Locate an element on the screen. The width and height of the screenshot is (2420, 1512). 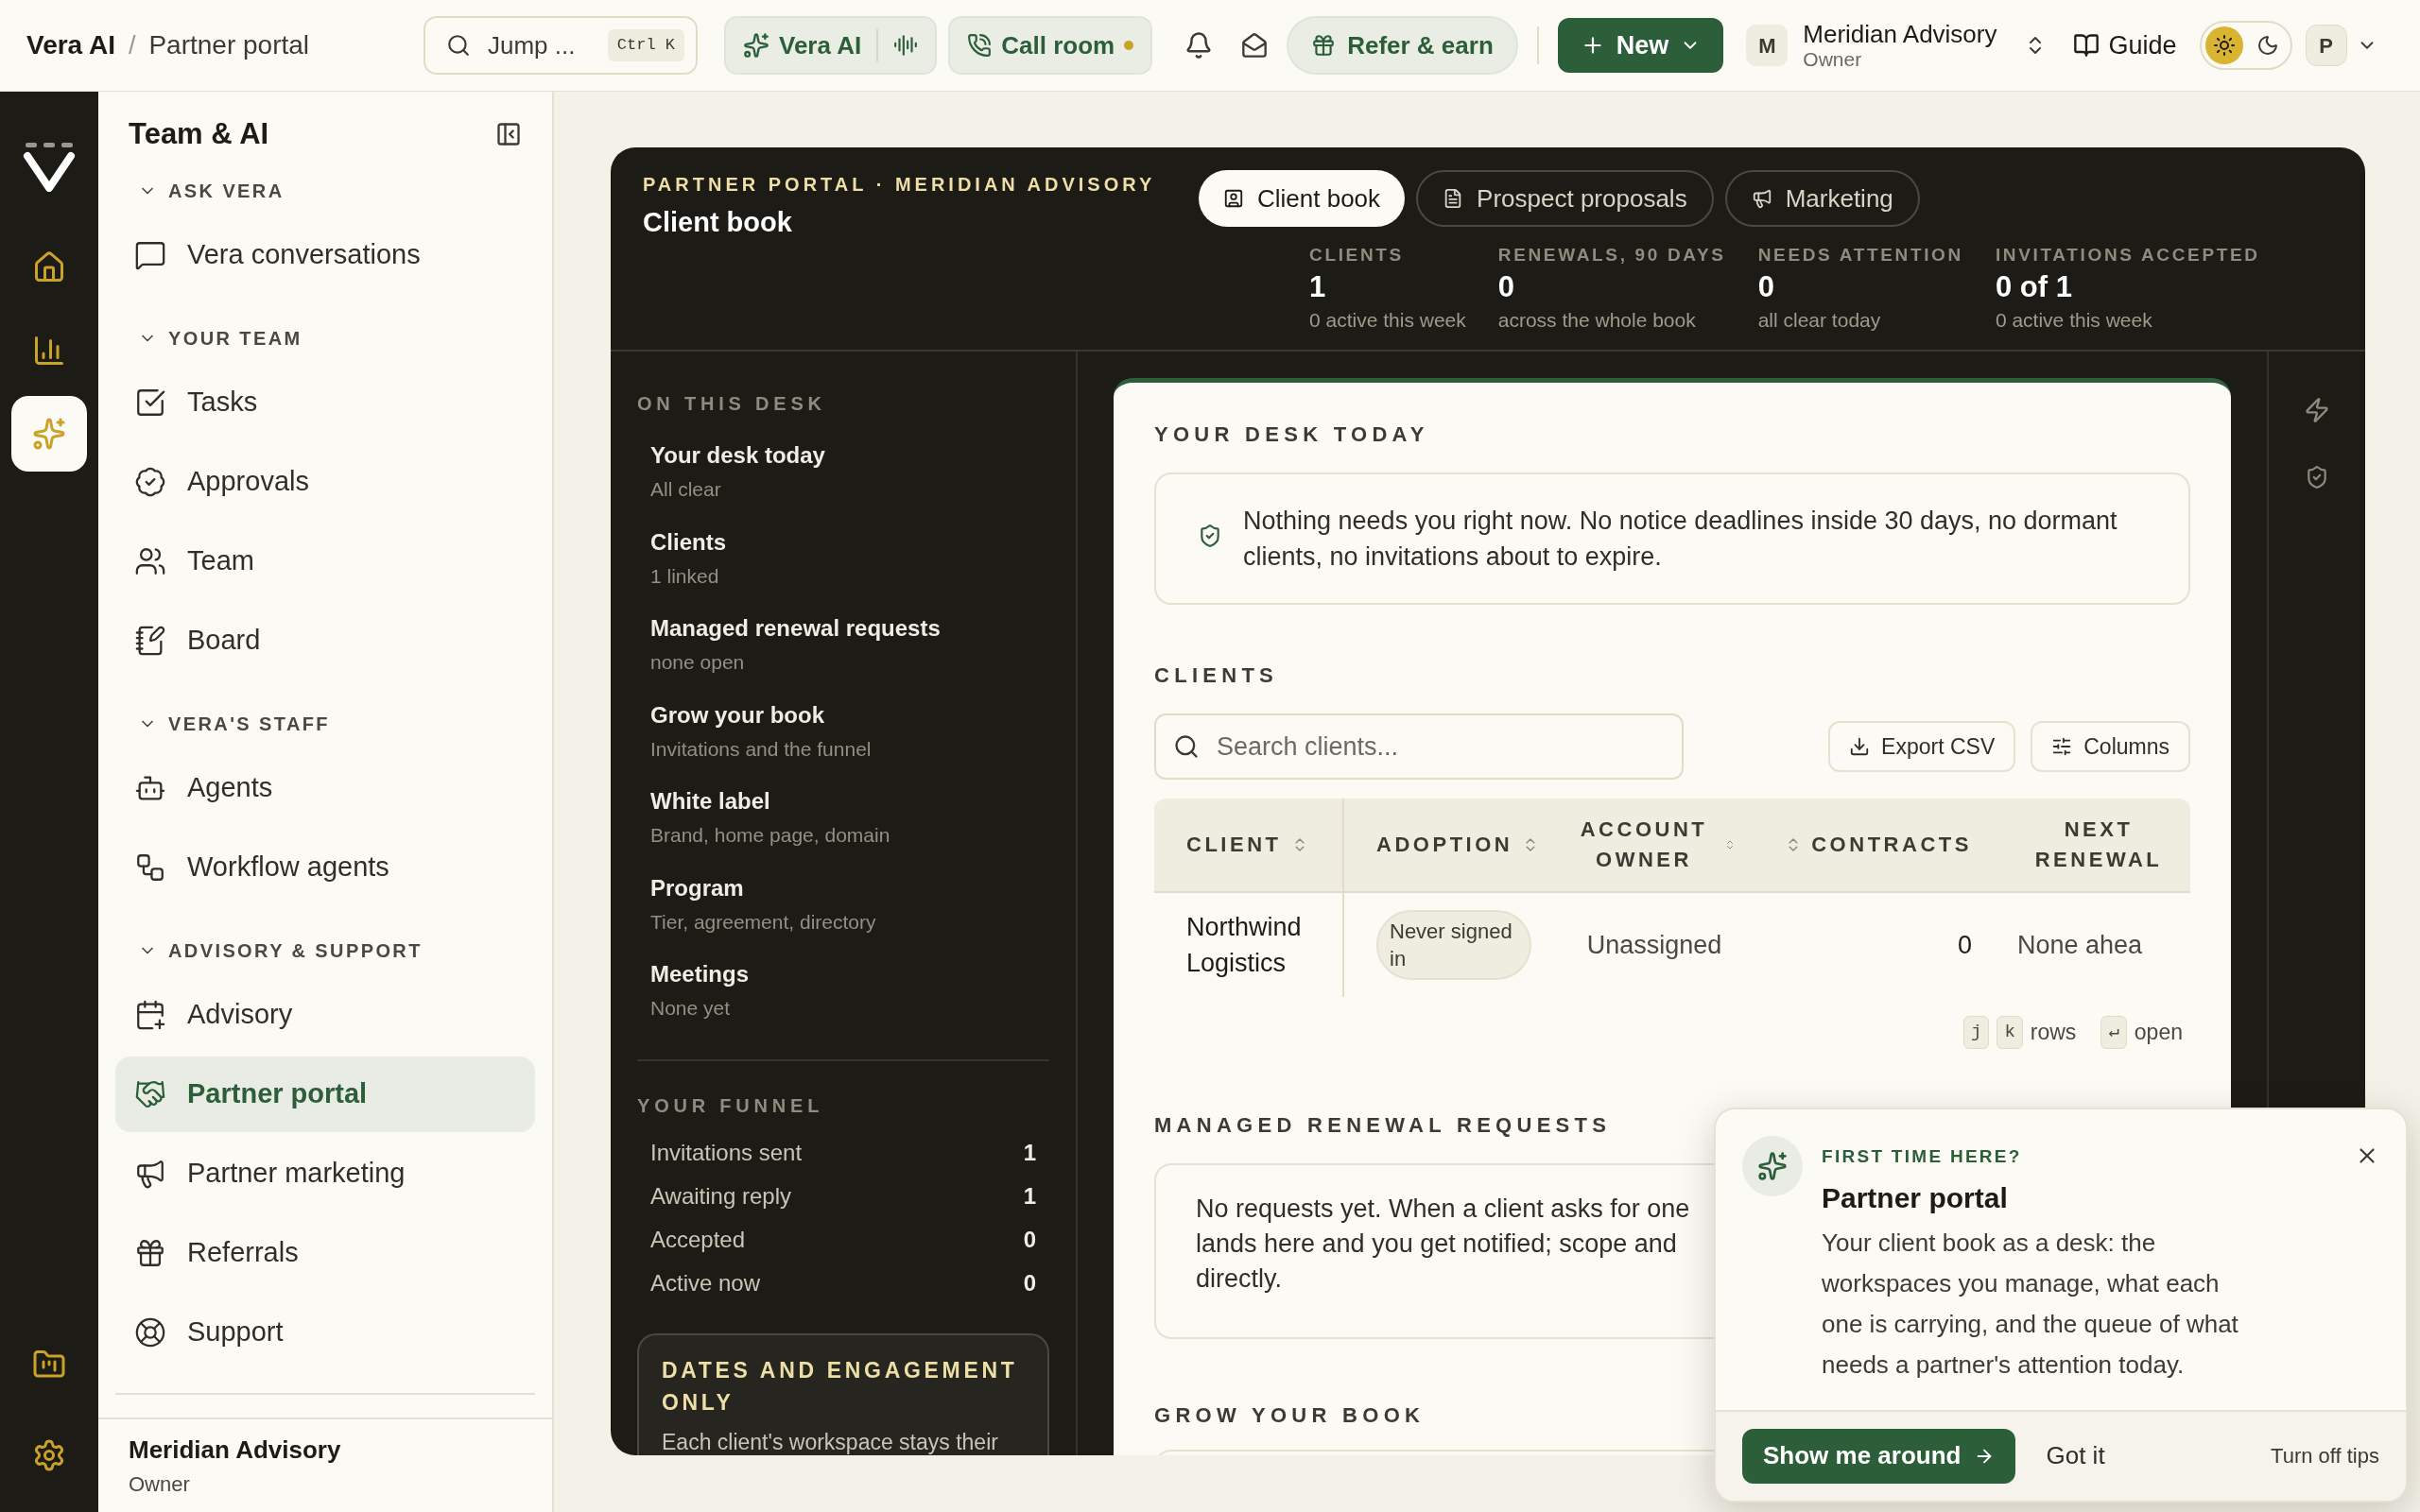
call-room-button: Call room is located at coordinates (1050, 45).